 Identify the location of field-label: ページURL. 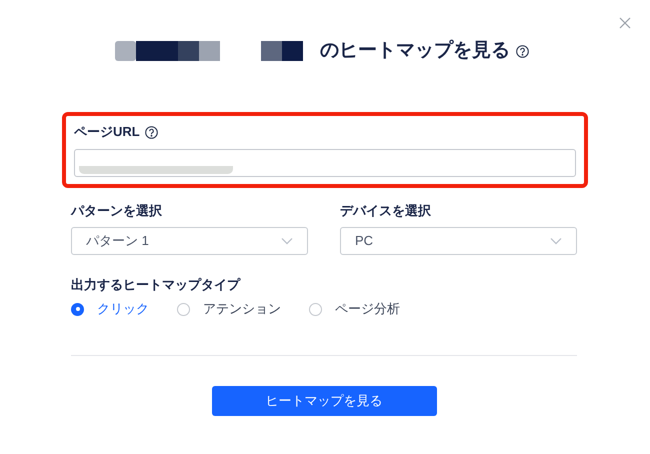
(107, 132).